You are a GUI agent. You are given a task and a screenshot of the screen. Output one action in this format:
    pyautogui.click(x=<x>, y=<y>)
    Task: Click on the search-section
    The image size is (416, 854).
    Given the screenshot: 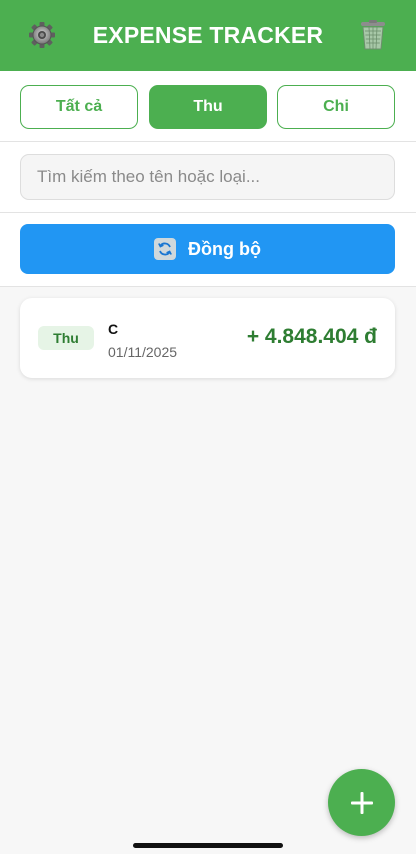 What is the action you would take?
    pyautogui.click(x=208, y=177)
    